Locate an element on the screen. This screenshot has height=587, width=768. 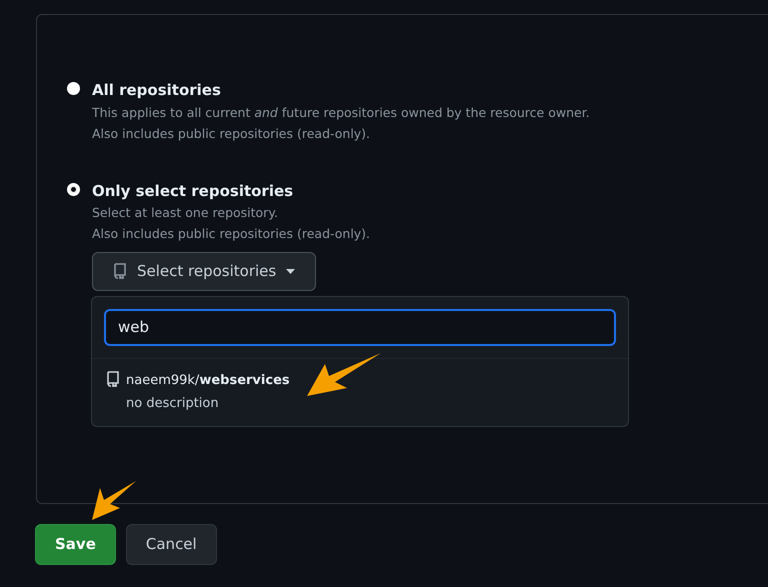
caret-icon is located at coordinates (291, 271).